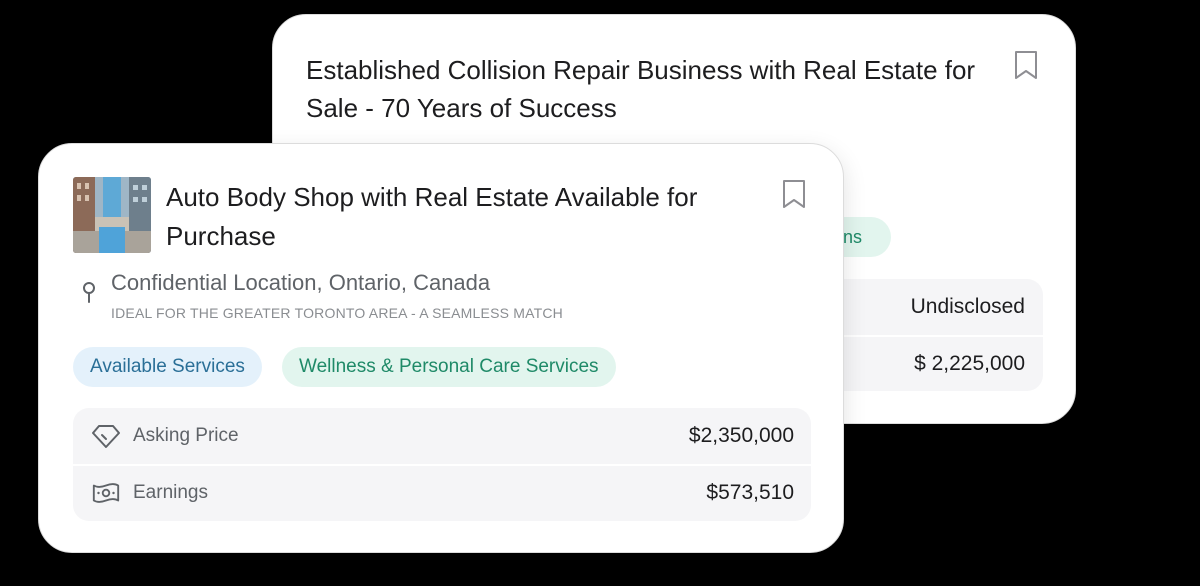 Image resolution: width=1200 pixels, height=586 pixels. I want to click on asking-price-value: $2,350,000, so click(741, 435).